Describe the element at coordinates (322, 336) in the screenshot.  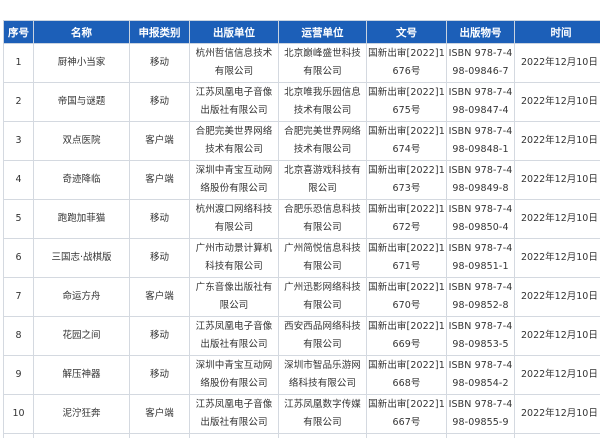
I see `cell-operator: 西安西品网络科技有限公司` at that location.